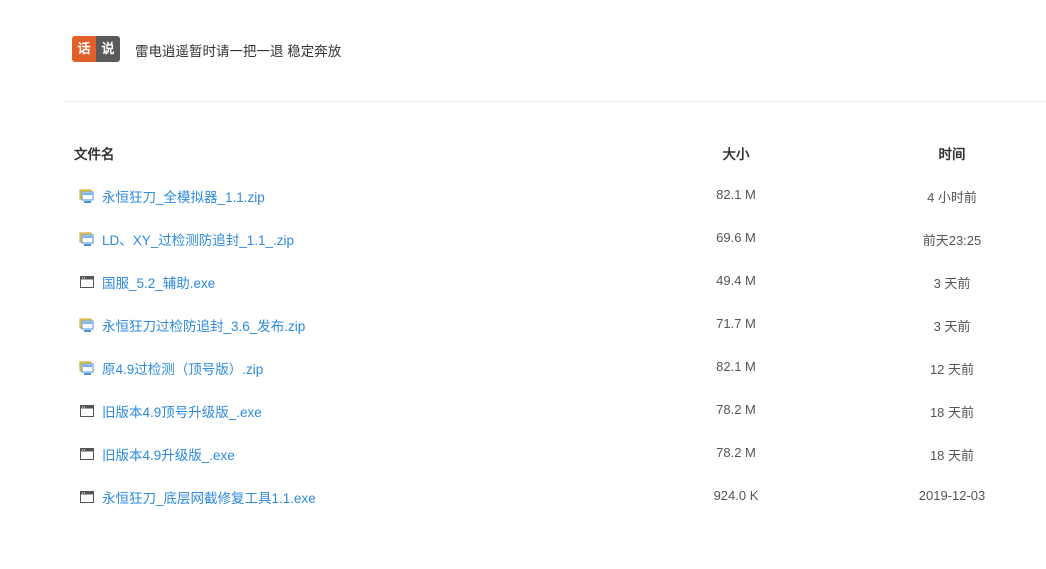 The image size is (1046, 569). What do you see at coordinates (952, 495) in the screenshot?
I see `file-time: 2019-12-03` at bounding box center [952, 495].